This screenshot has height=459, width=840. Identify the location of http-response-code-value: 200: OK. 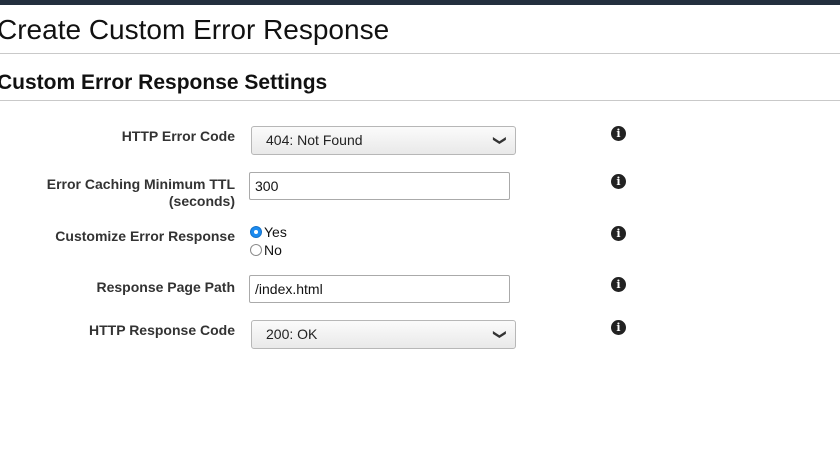
(292, 334).